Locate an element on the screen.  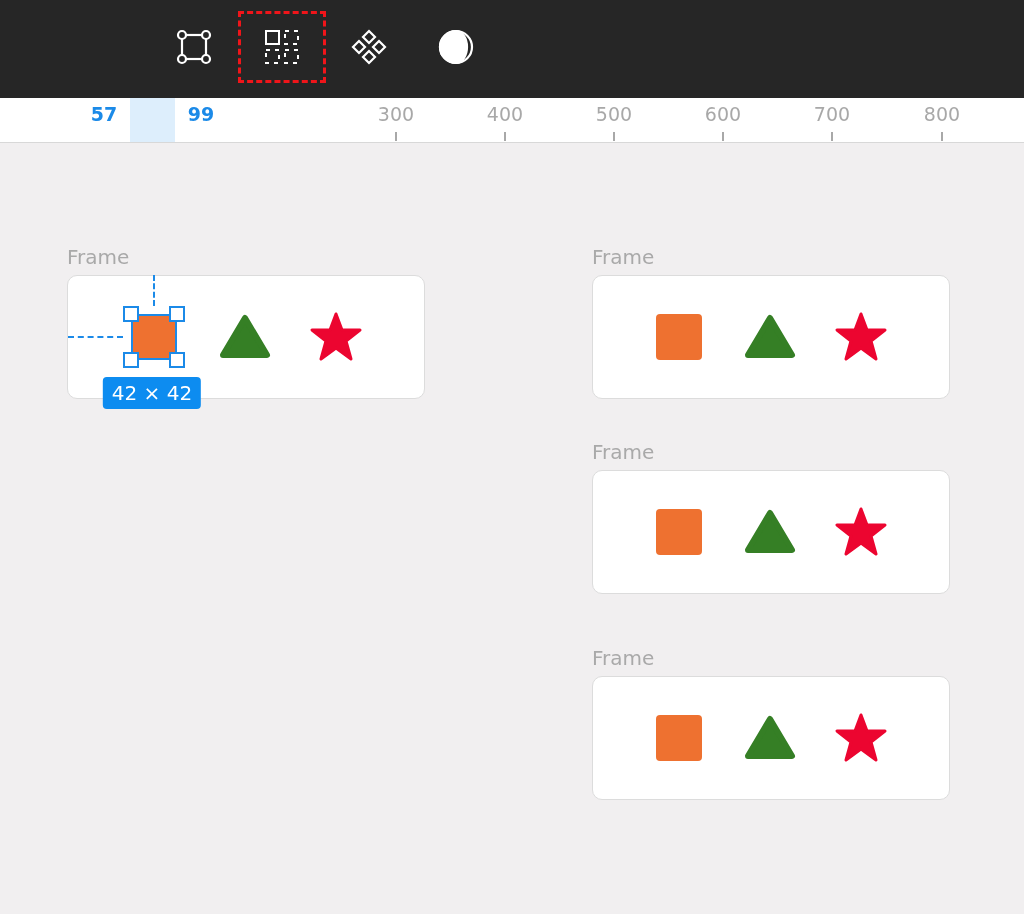
size-tooltip: 42 × 42 is located at coordinates (152, 393).